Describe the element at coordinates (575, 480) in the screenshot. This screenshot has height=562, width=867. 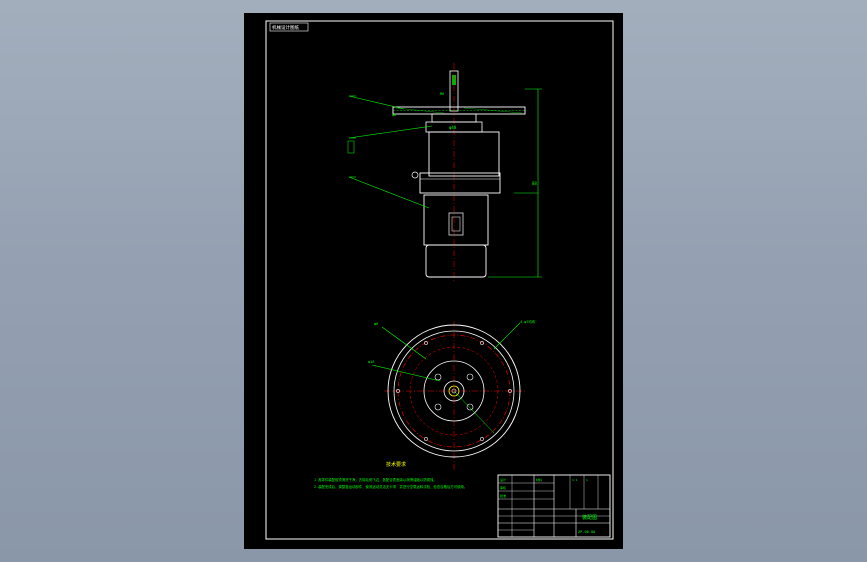
I see `tb-scale: 1:1` at that location.